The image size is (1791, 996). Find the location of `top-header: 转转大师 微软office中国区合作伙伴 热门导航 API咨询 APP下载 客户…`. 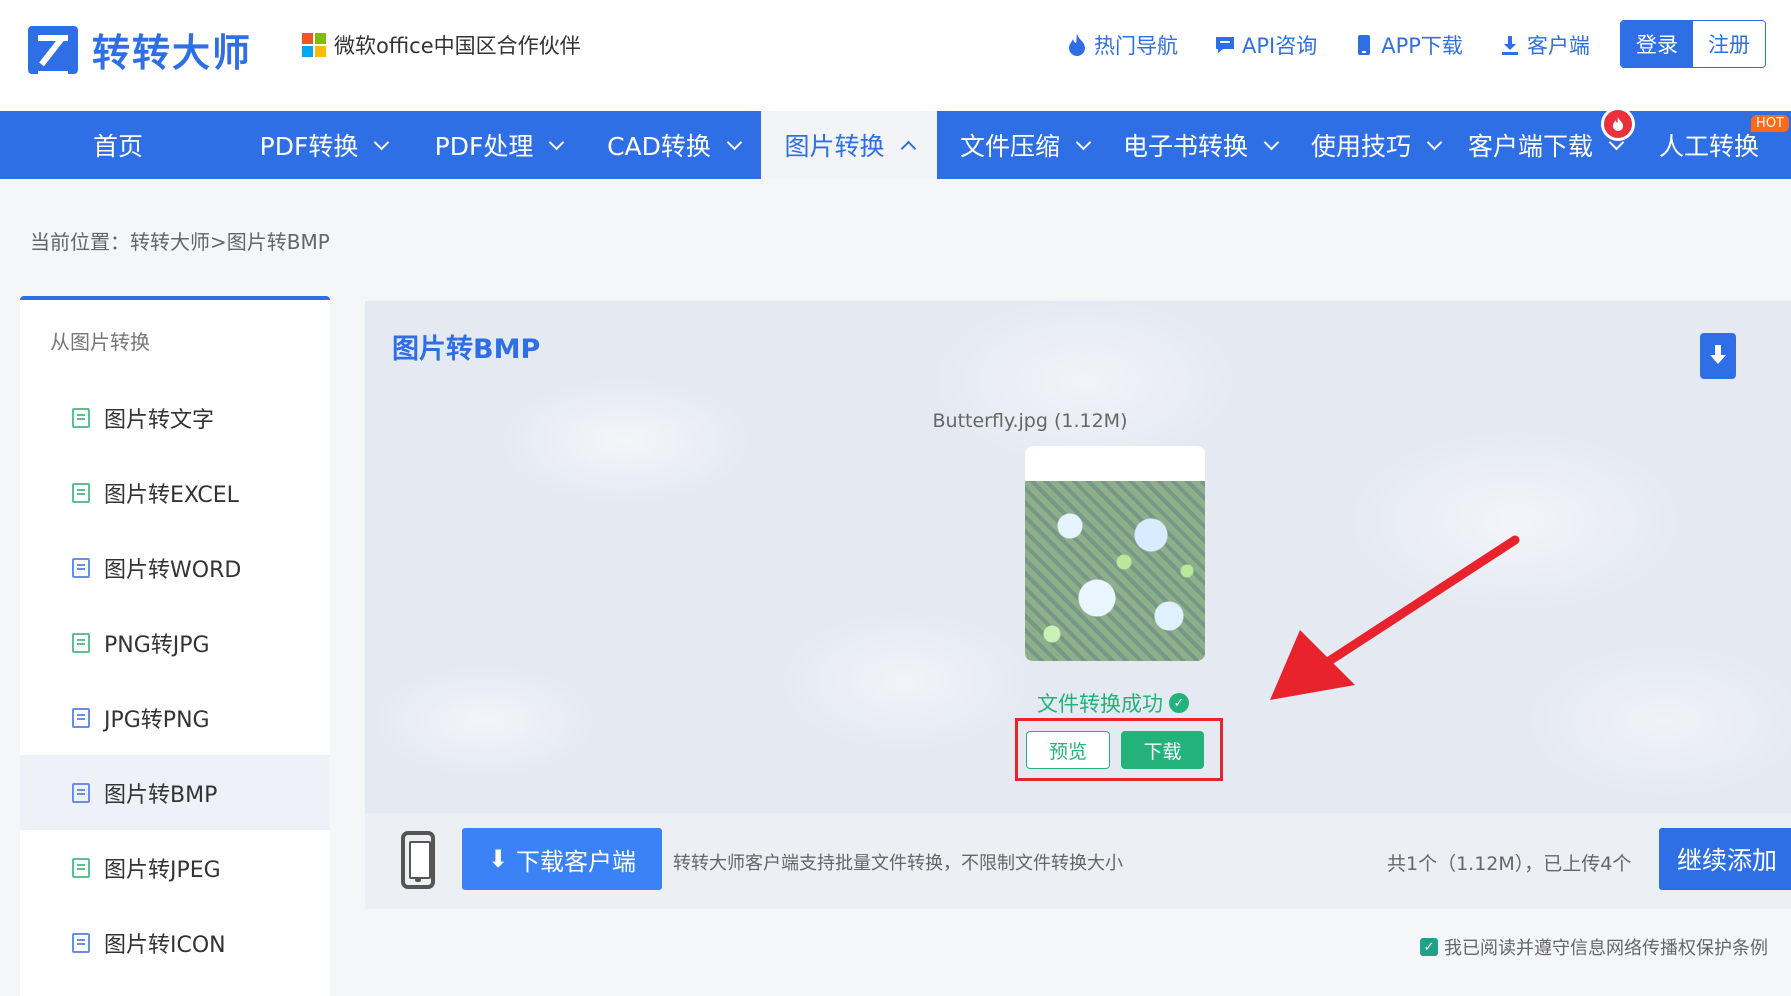

top-header: 转转大师 微软office中国区合作伙伴 热门导航 API咨询 APP下载 客户… is located at coordinates (895, 55).